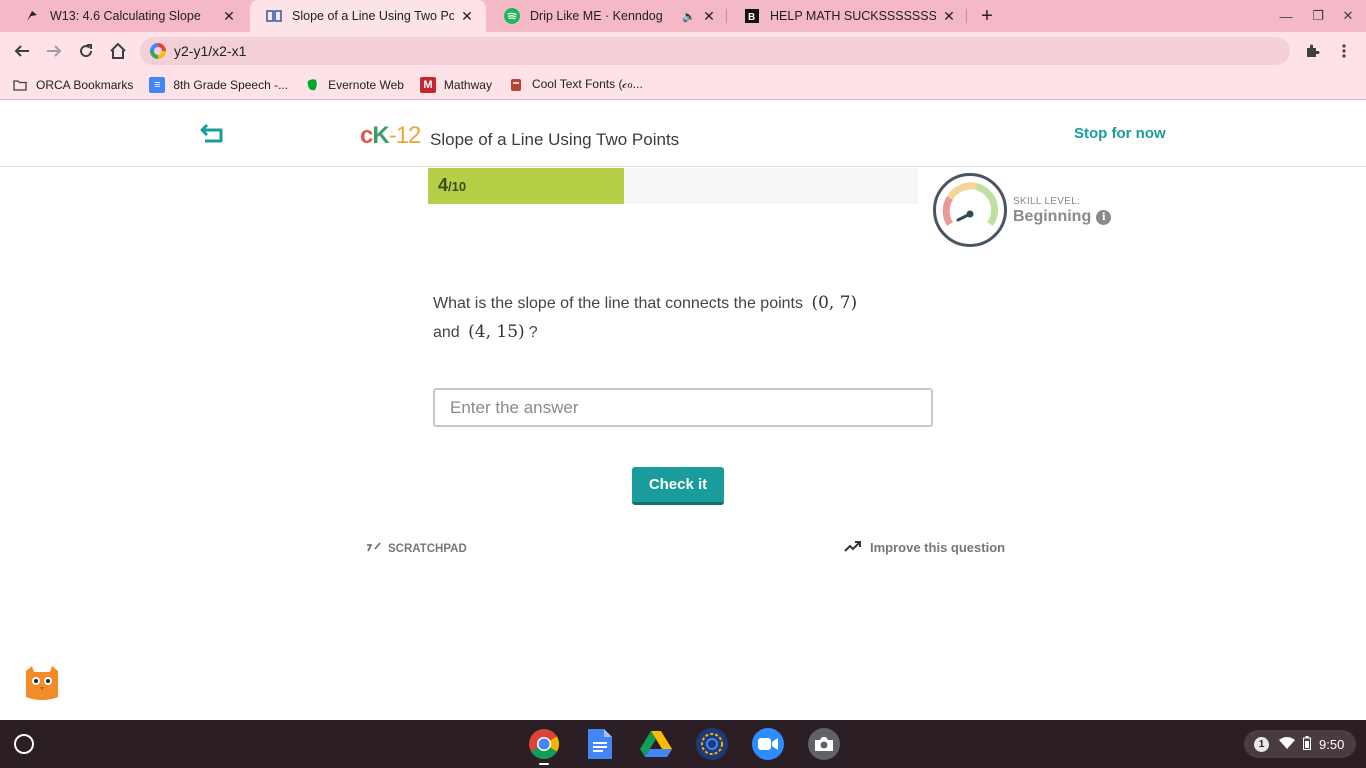 The height and width of the screenshot is (768, 1366). What do you see at coordinates (1104, 217) in the screenshot?
I see `info-icon: i` at bounding box center [1104, 217].